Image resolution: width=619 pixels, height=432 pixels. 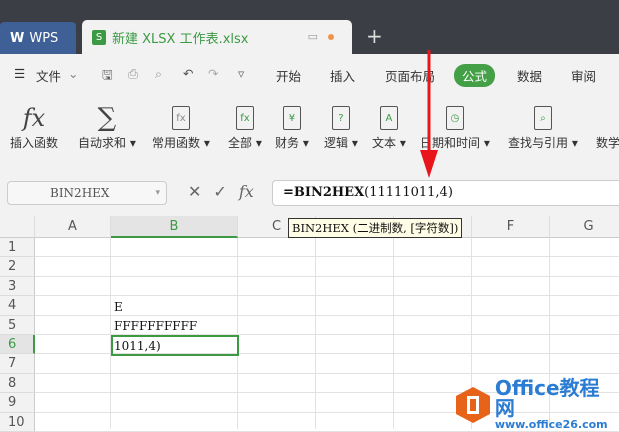 What do you see at coordinates (48, 75) in the screenshot?
I see `file-menu: 文件` at bounding box center [48, 75].